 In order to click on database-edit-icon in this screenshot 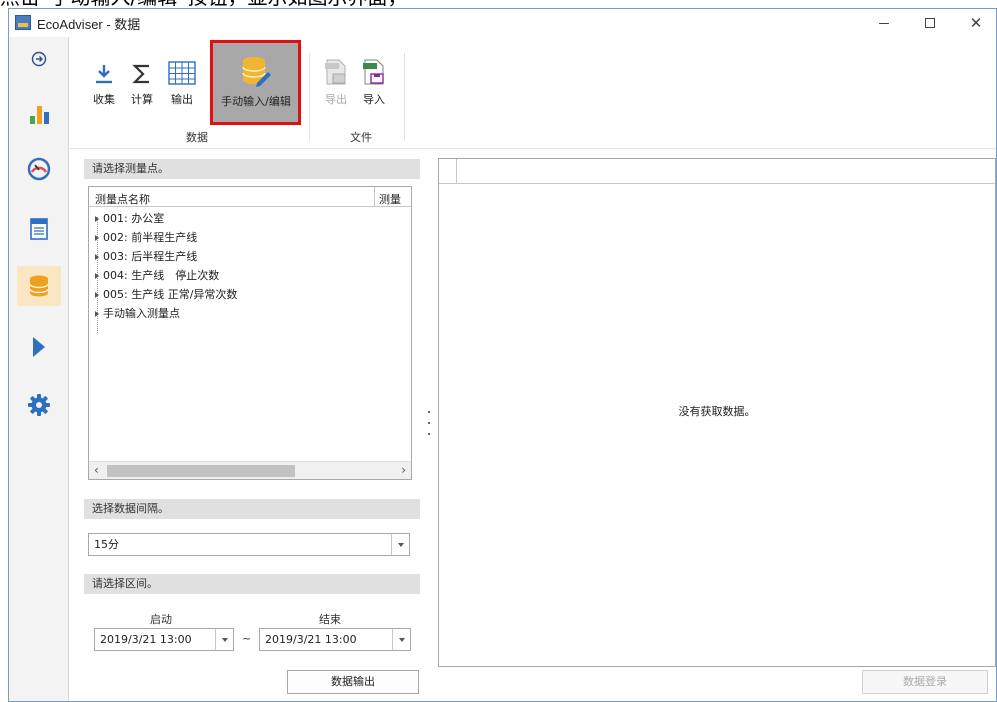, I will do `click(256, 72)`.